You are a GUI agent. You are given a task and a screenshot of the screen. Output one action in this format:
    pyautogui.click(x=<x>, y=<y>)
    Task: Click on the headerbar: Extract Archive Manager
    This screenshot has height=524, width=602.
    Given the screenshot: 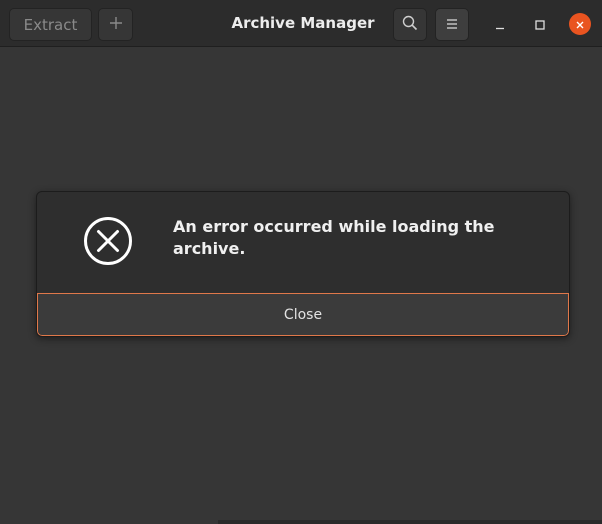 What is the action you would take?
    pyautogui.click(x=301, y=23)
    